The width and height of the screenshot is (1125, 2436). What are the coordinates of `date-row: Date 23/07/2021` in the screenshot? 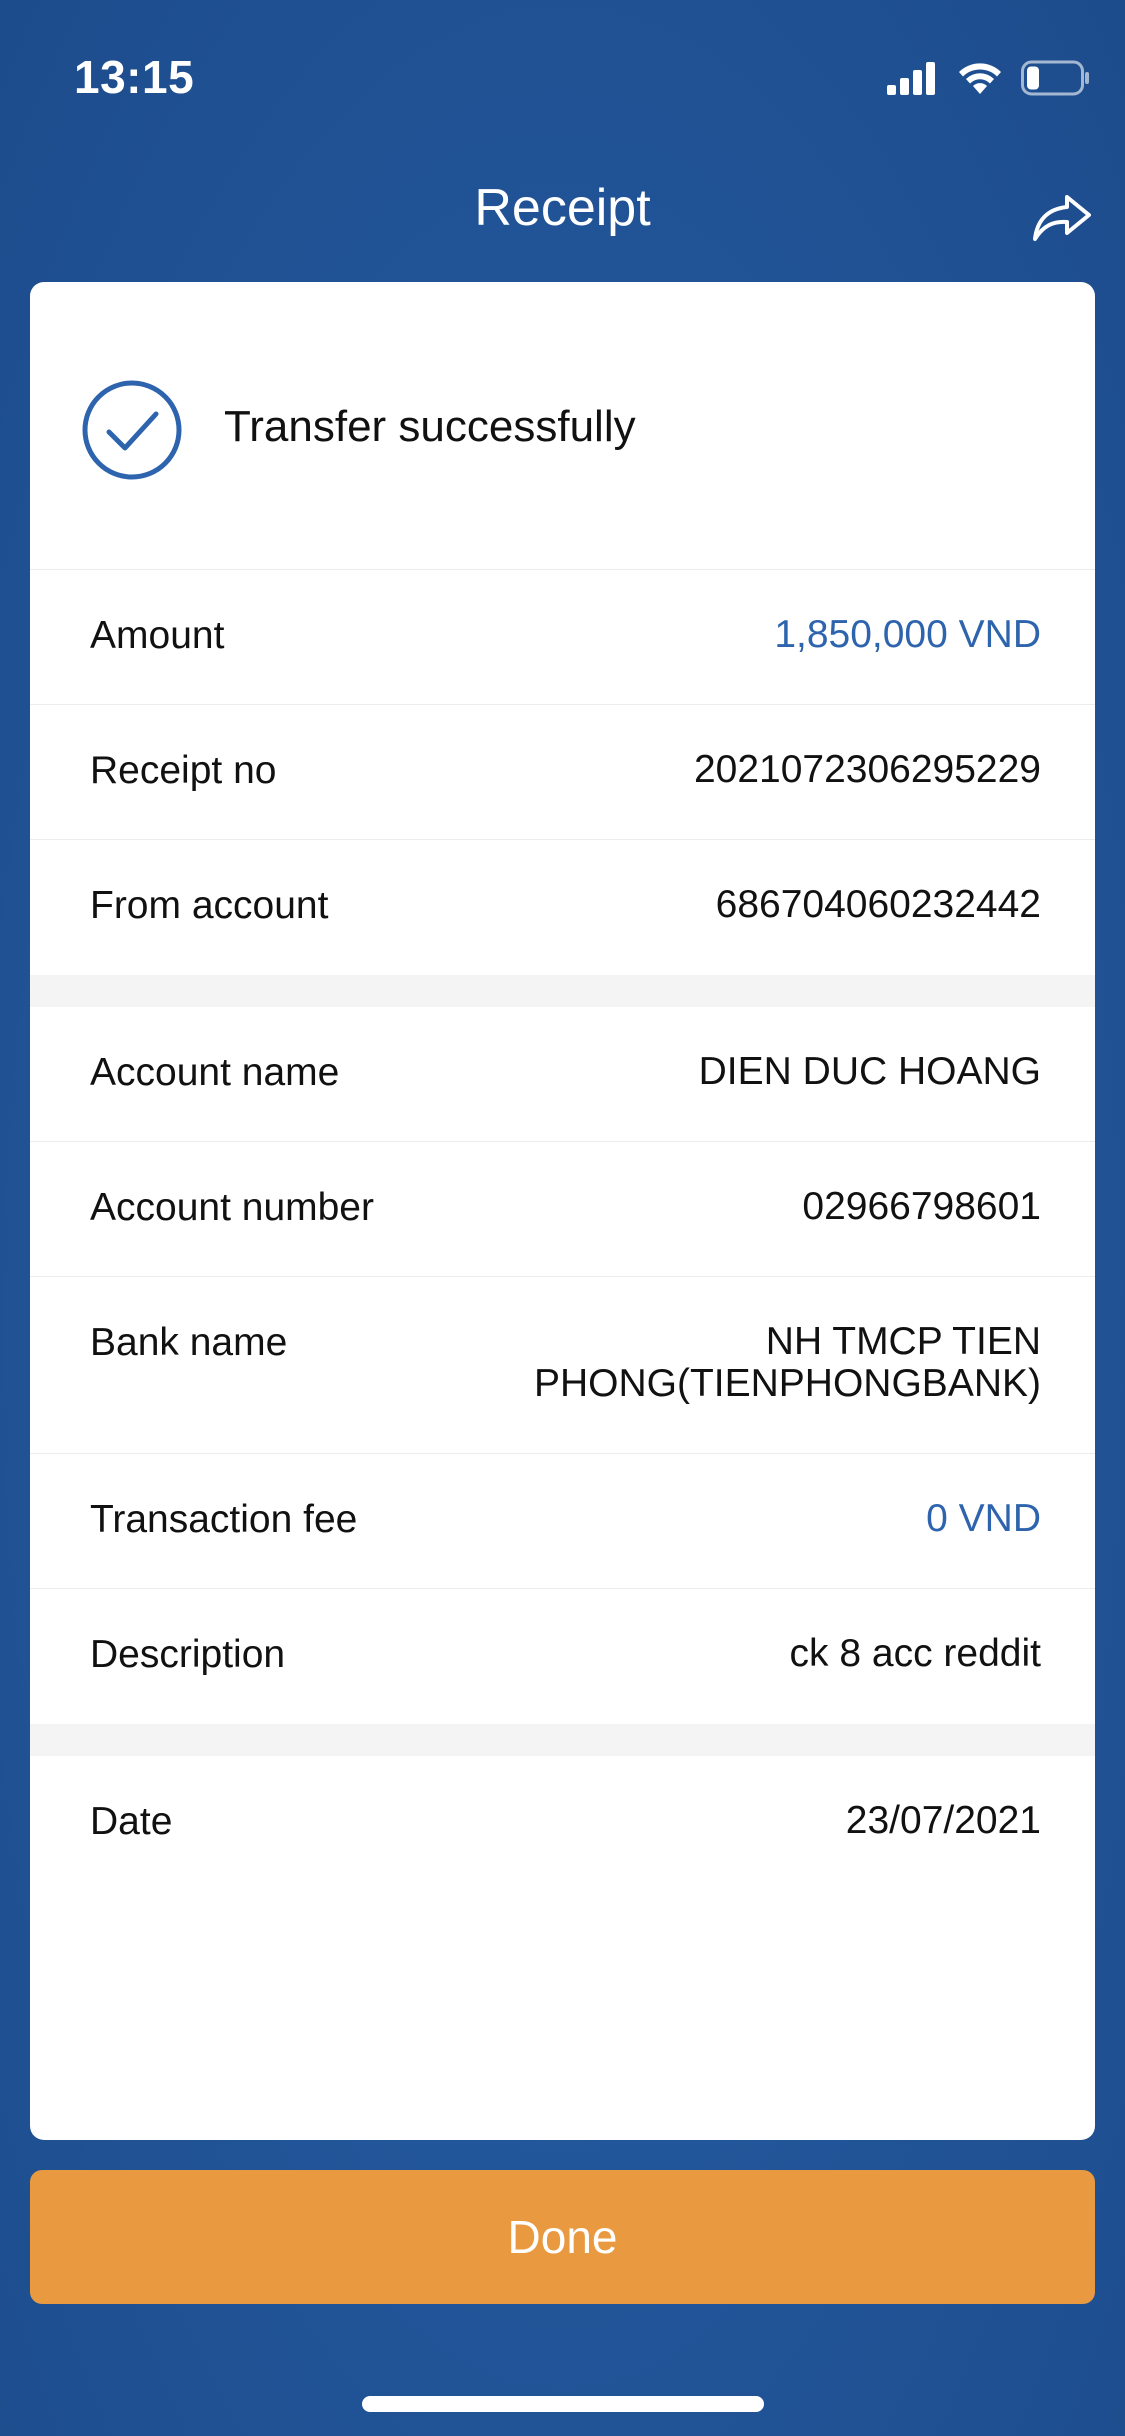 It's located at (562, 1823).